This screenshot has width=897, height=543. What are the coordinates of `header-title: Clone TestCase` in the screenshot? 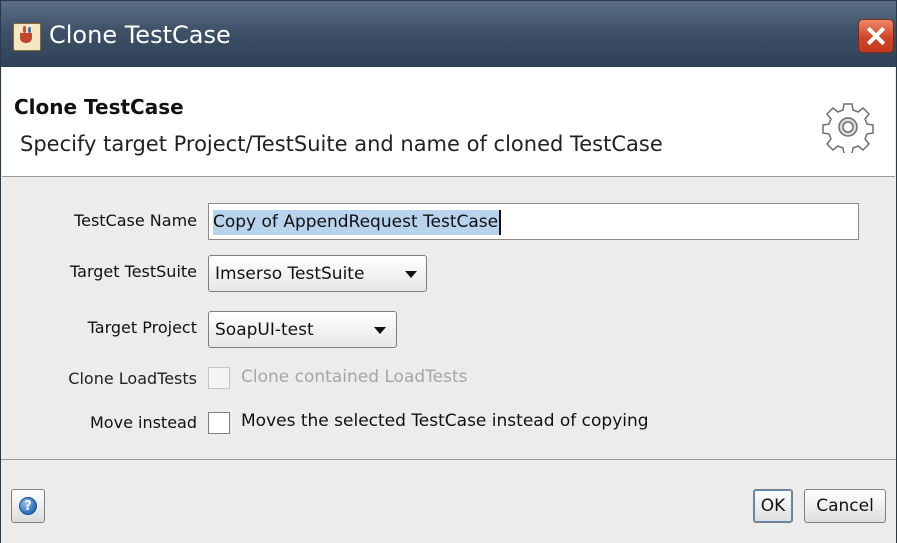 It's located at (99, 107).